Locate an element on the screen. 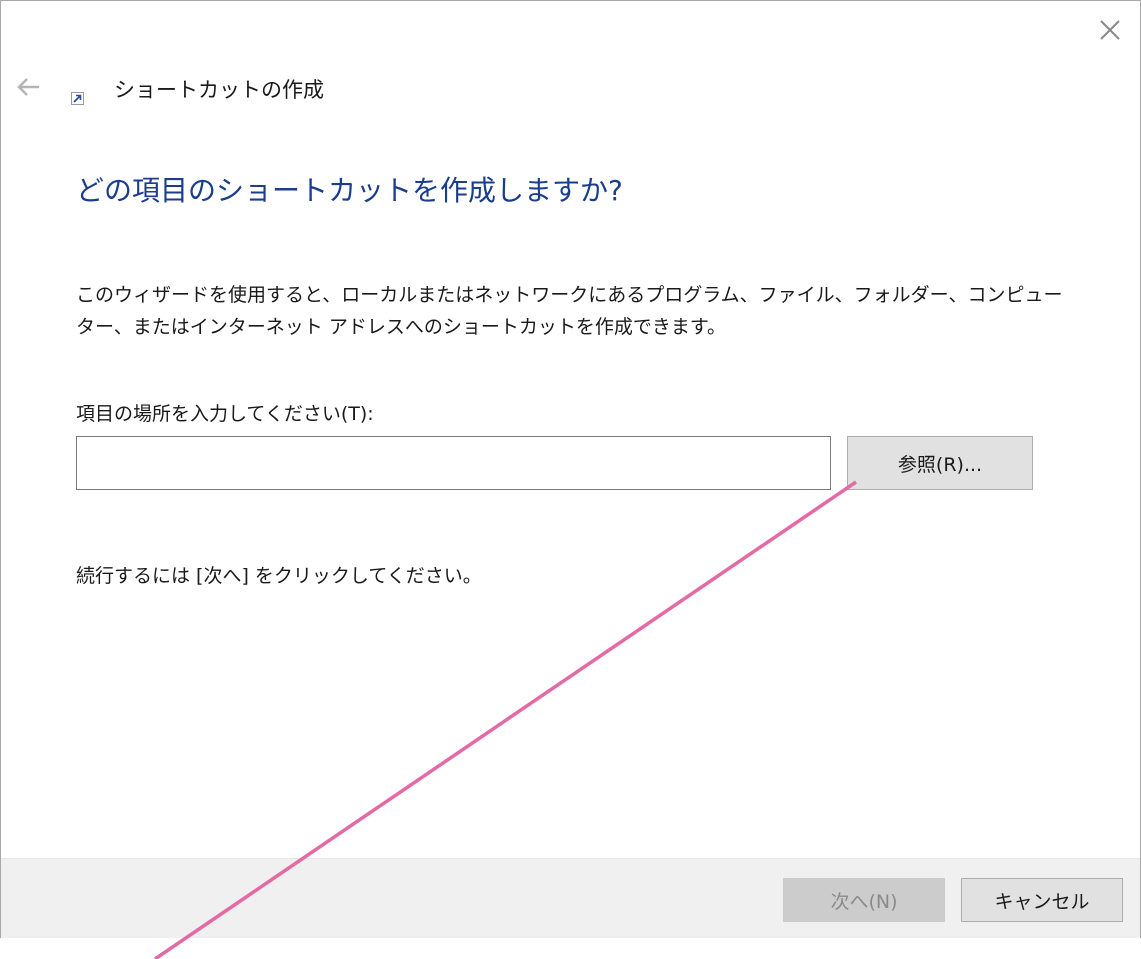 Image resolution: width=1141 pixels, height=959 pixels. close-icon is located at coordinates (1110, 30).